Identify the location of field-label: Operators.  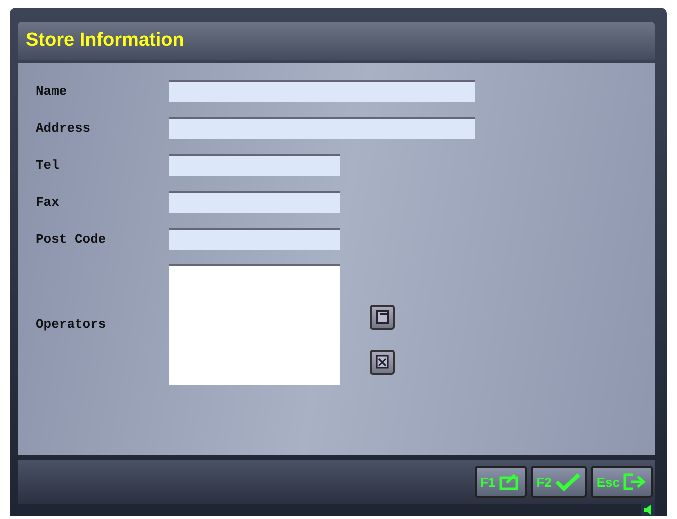
(72, 324).